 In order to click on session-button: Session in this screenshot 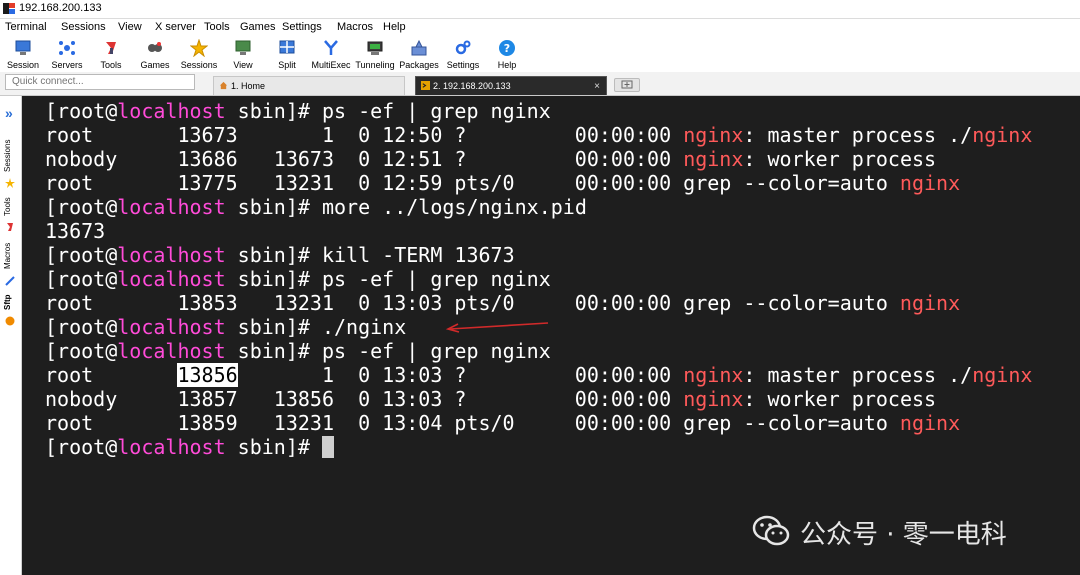, I will do `click(23, 54)`.